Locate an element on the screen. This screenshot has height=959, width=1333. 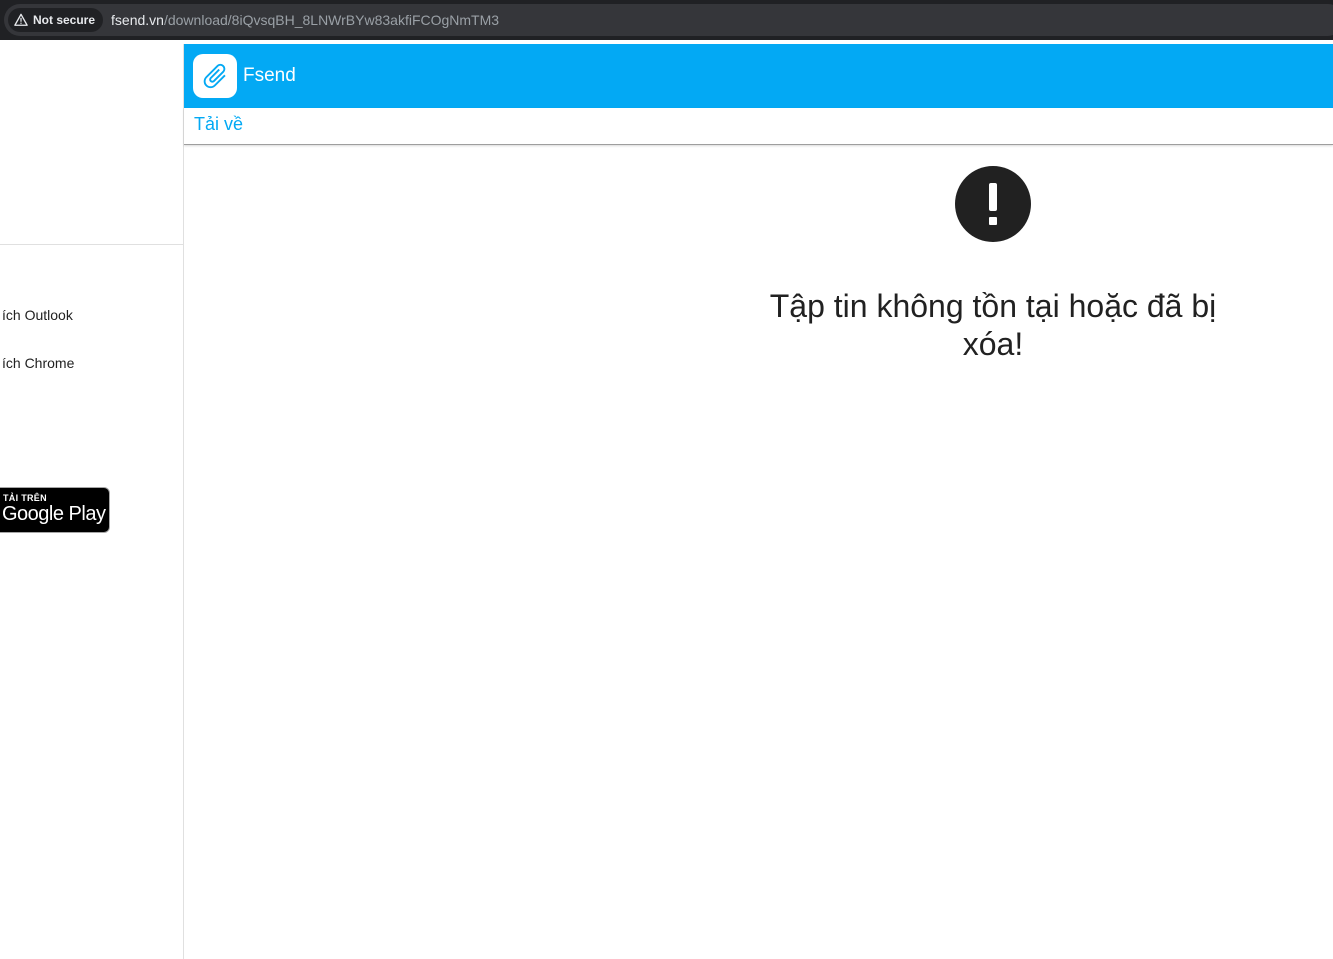
error-message: Tập tin không tồn tại hoặc đã bị xóa! is located at coordinates (993, 325).